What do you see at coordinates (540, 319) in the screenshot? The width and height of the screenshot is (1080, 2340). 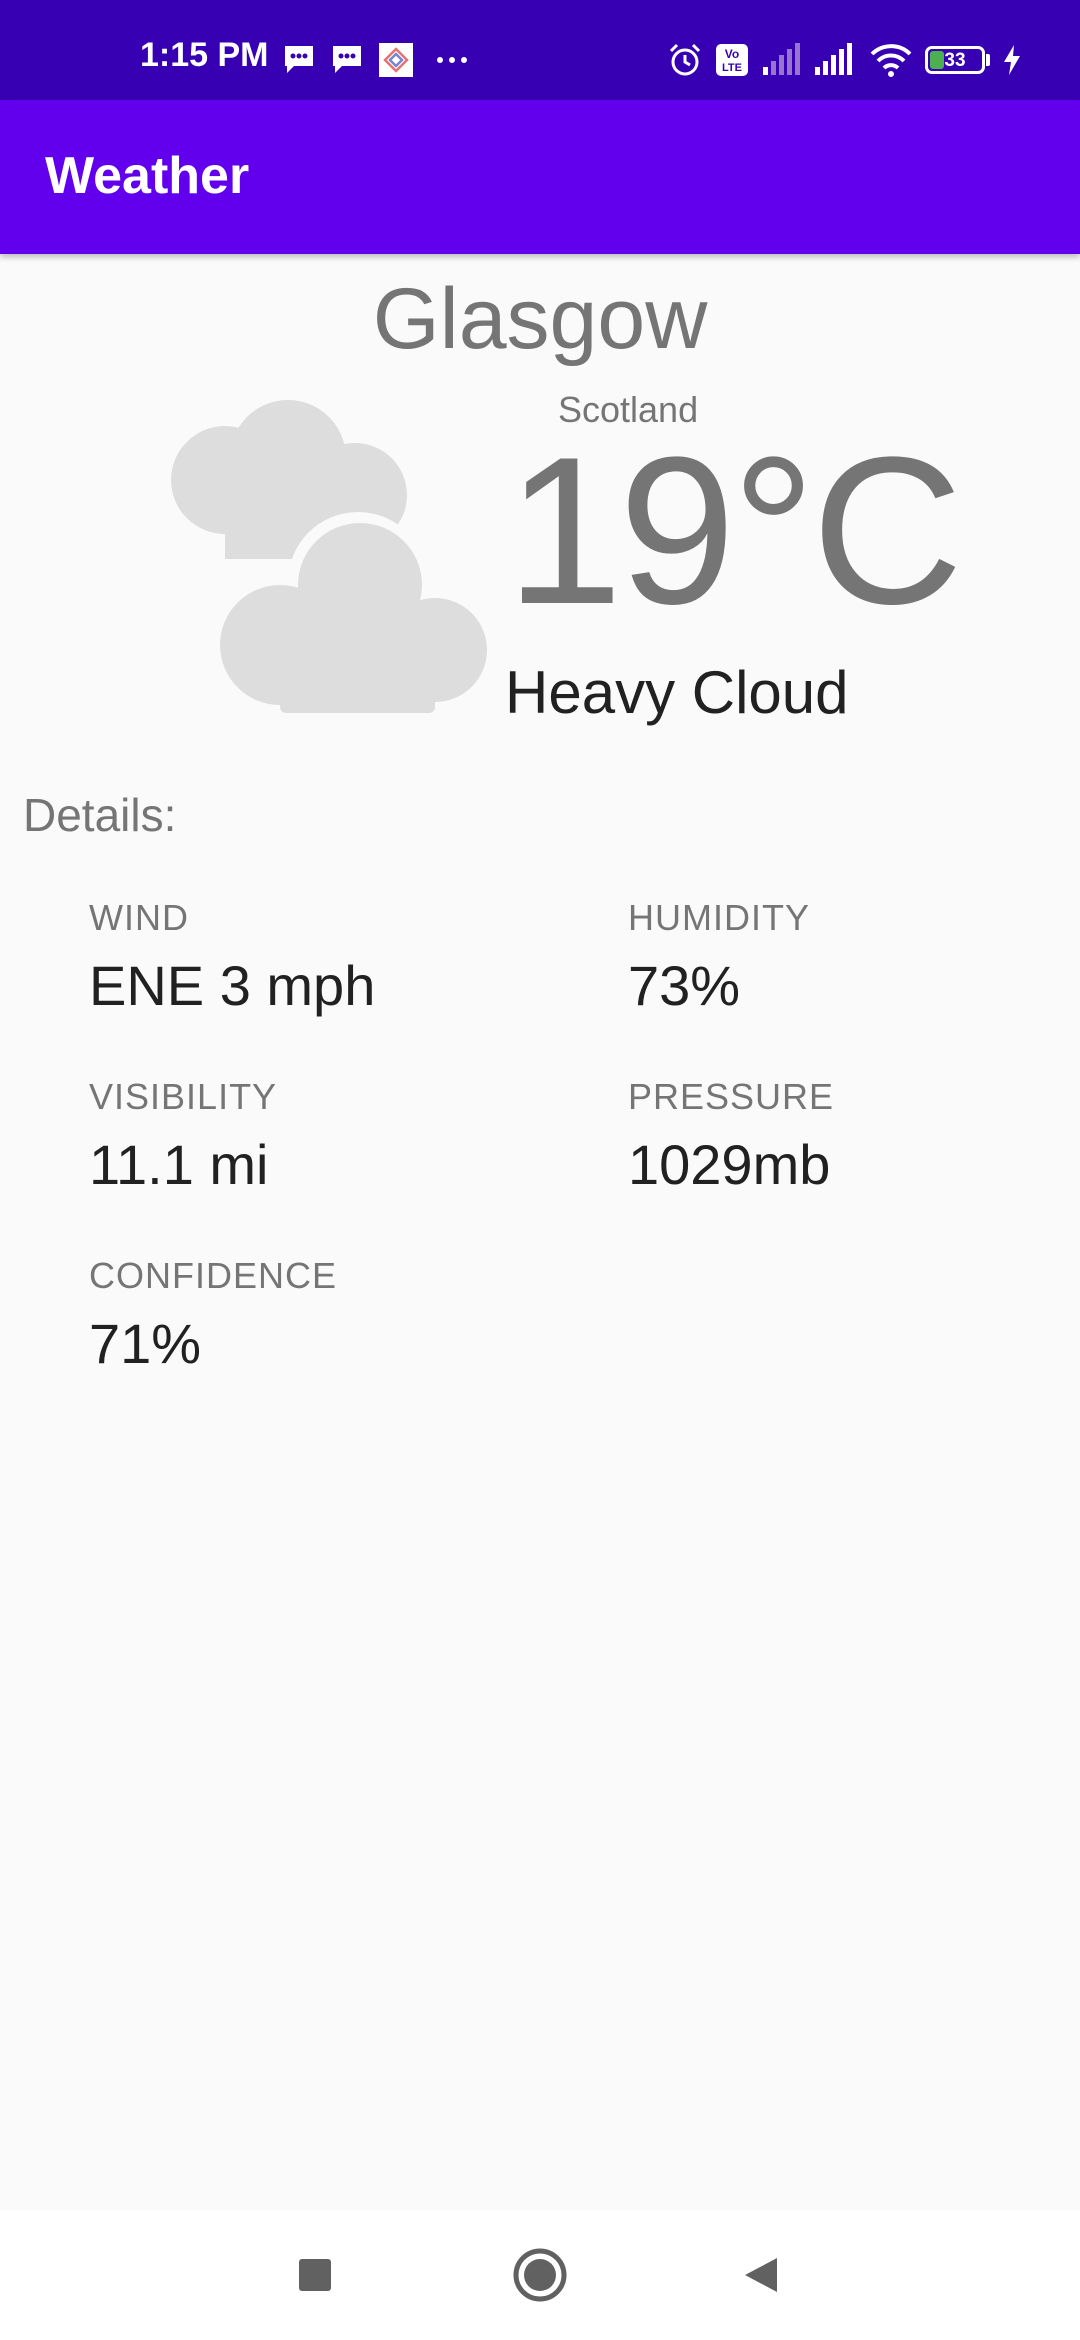 I see `city-name: Glasgow` at bounding box center [540, 319].